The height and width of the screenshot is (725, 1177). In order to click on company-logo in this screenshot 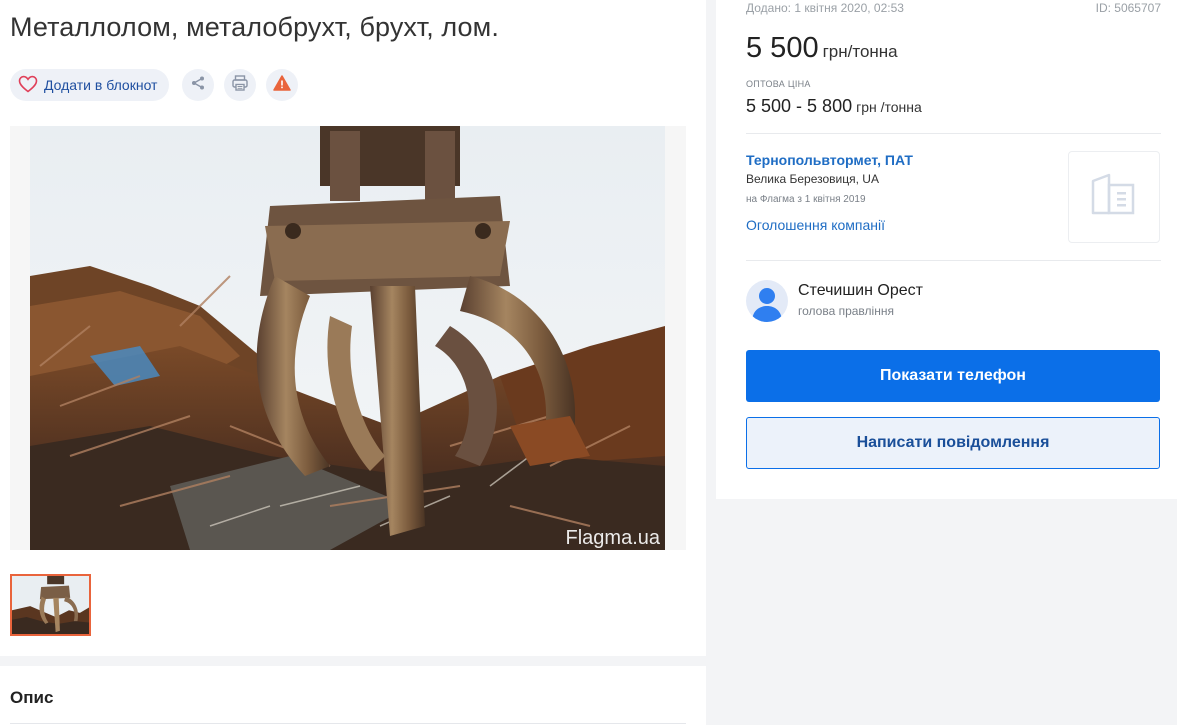, I will do `click(1114, 197)`.